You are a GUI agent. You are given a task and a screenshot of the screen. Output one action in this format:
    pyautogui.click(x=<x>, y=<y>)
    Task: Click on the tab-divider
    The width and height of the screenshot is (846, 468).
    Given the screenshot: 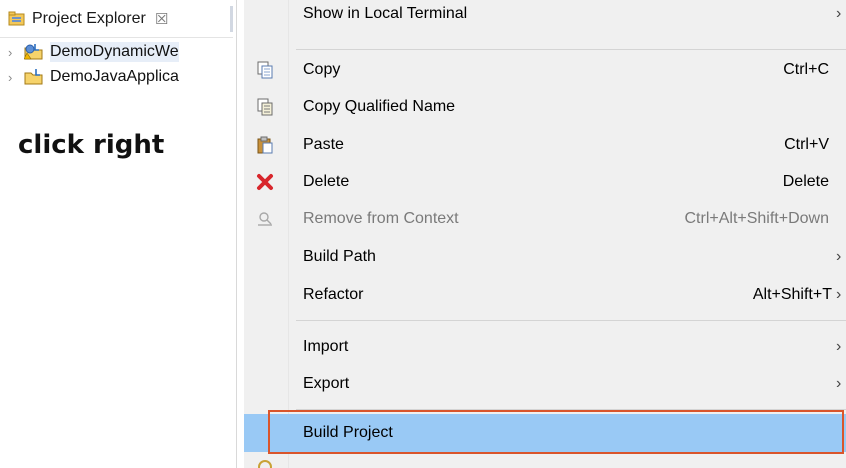 What is the action you would take?
    pyautogui.click(x=231, y=19)
    